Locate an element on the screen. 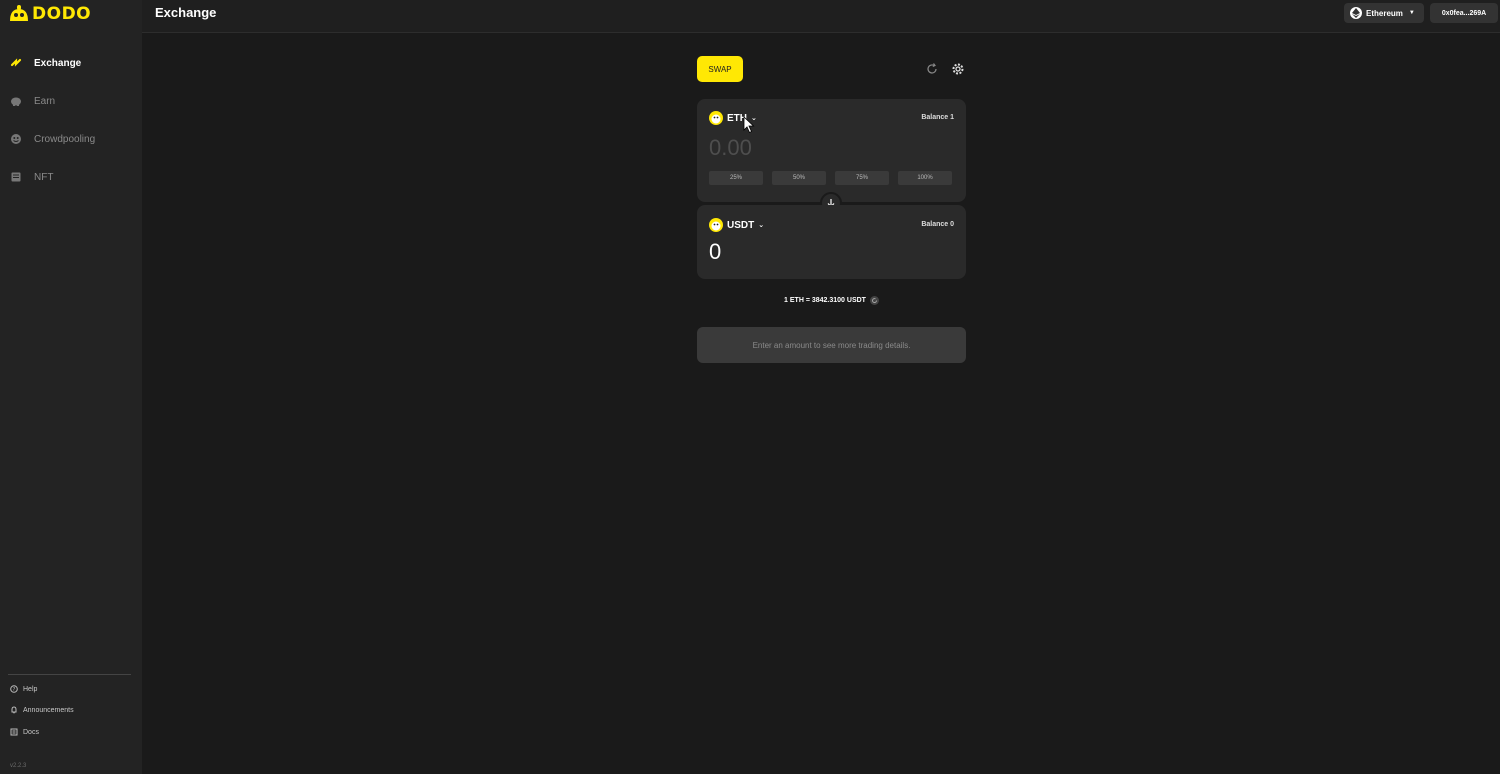 The width and height of the screenshot is (1500, 774). from-token-selector: ETH ⌄ is located at coordinates (733, 118).